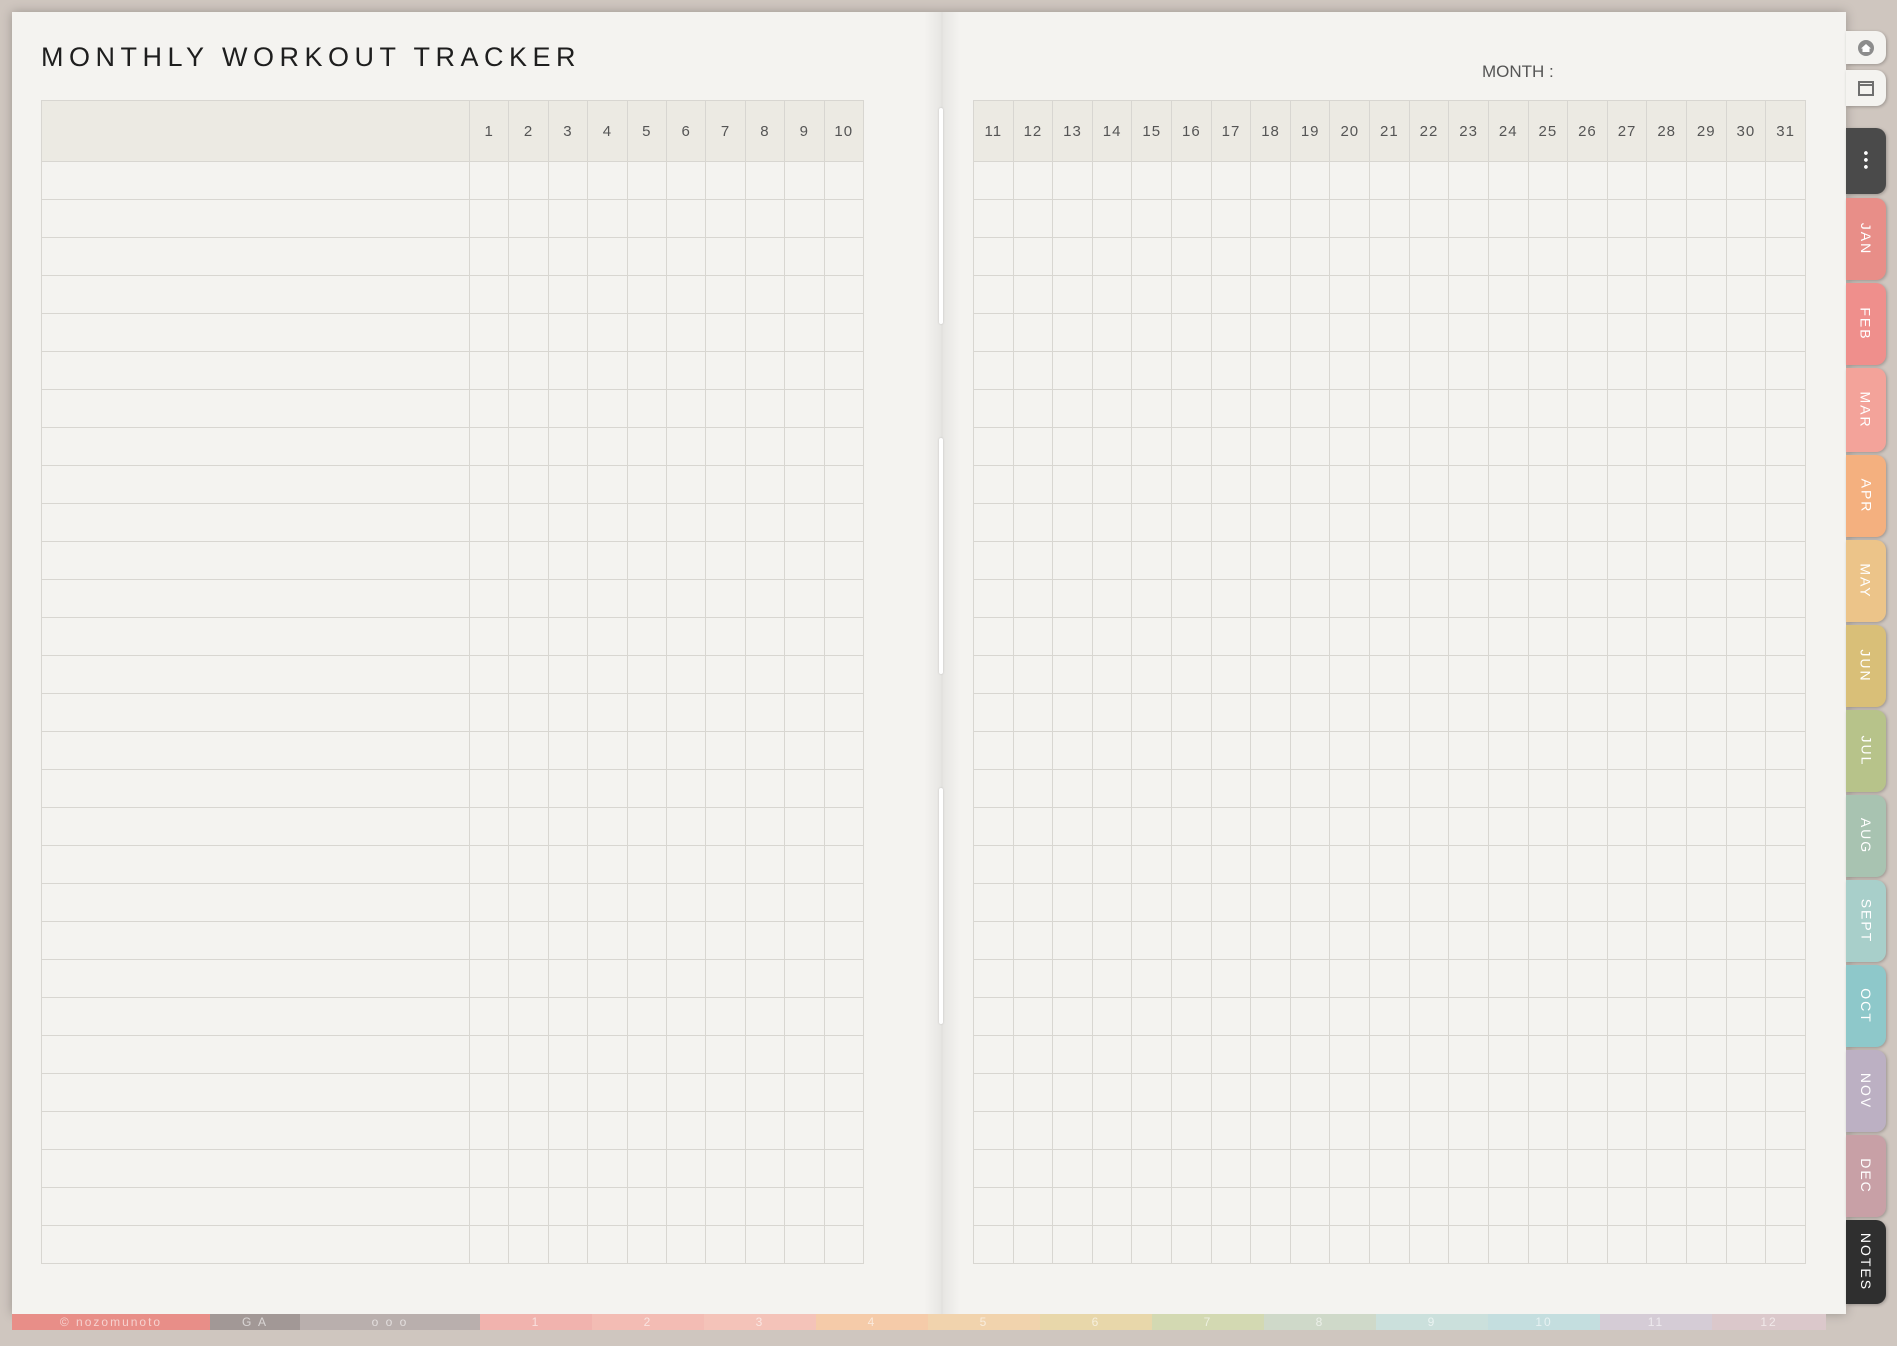  Describe the element at coordinates (1866, 836) in the screenshot. I see `tab-aug: AUG` at that location.